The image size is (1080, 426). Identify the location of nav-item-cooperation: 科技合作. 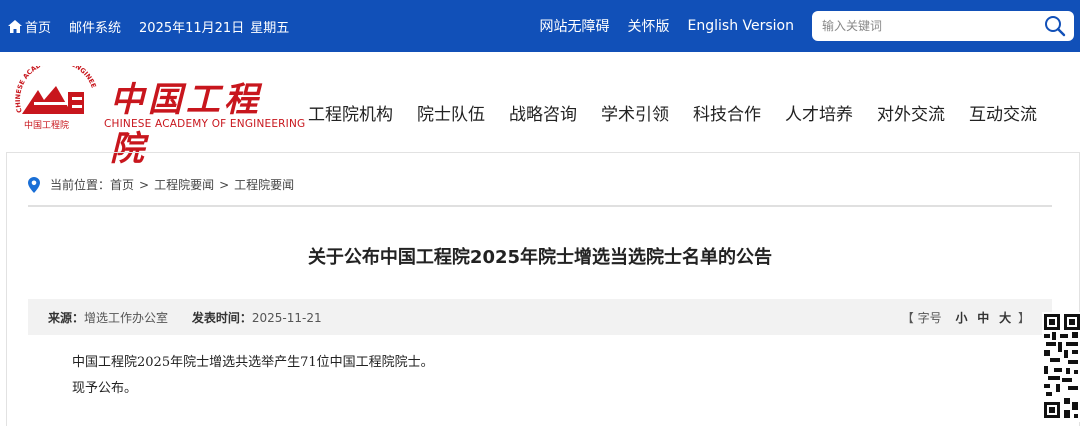
(727, 112).